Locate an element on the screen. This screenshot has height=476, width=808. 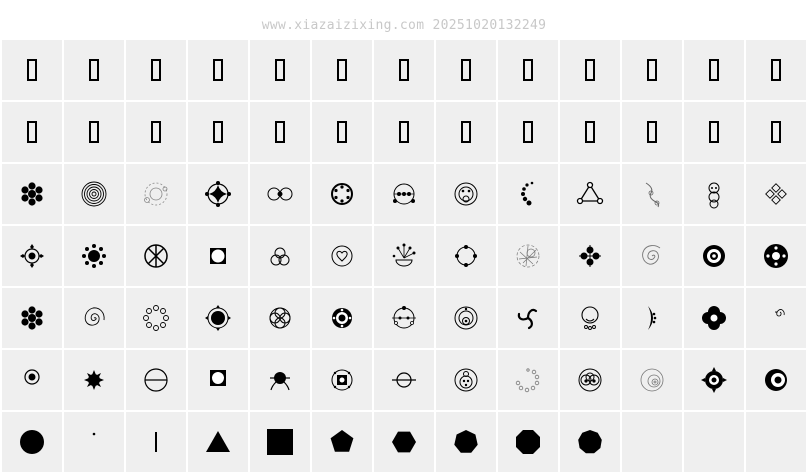
face-circle-icon is located at coordinates (466, 380).